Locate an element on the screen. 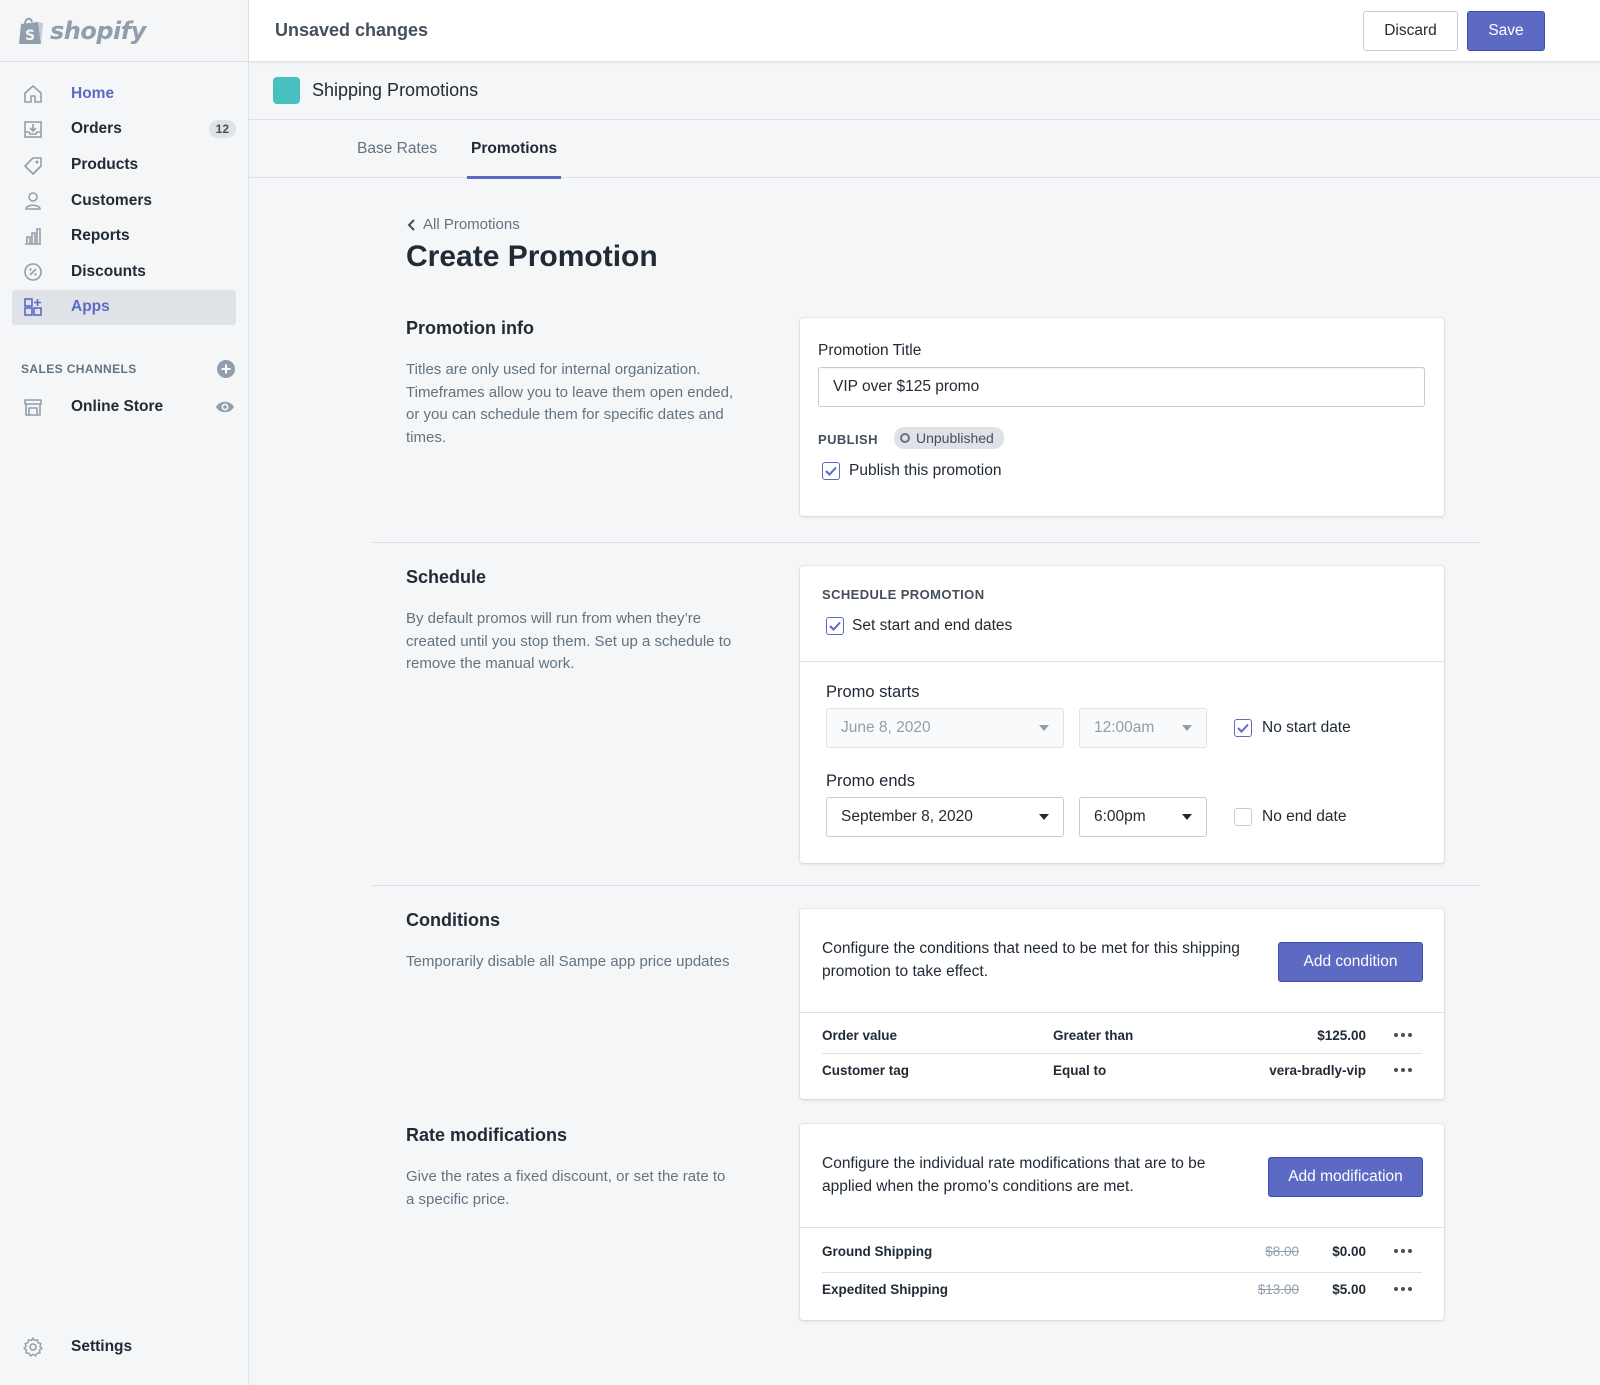  home-icon is located at coordinates (33, 94).